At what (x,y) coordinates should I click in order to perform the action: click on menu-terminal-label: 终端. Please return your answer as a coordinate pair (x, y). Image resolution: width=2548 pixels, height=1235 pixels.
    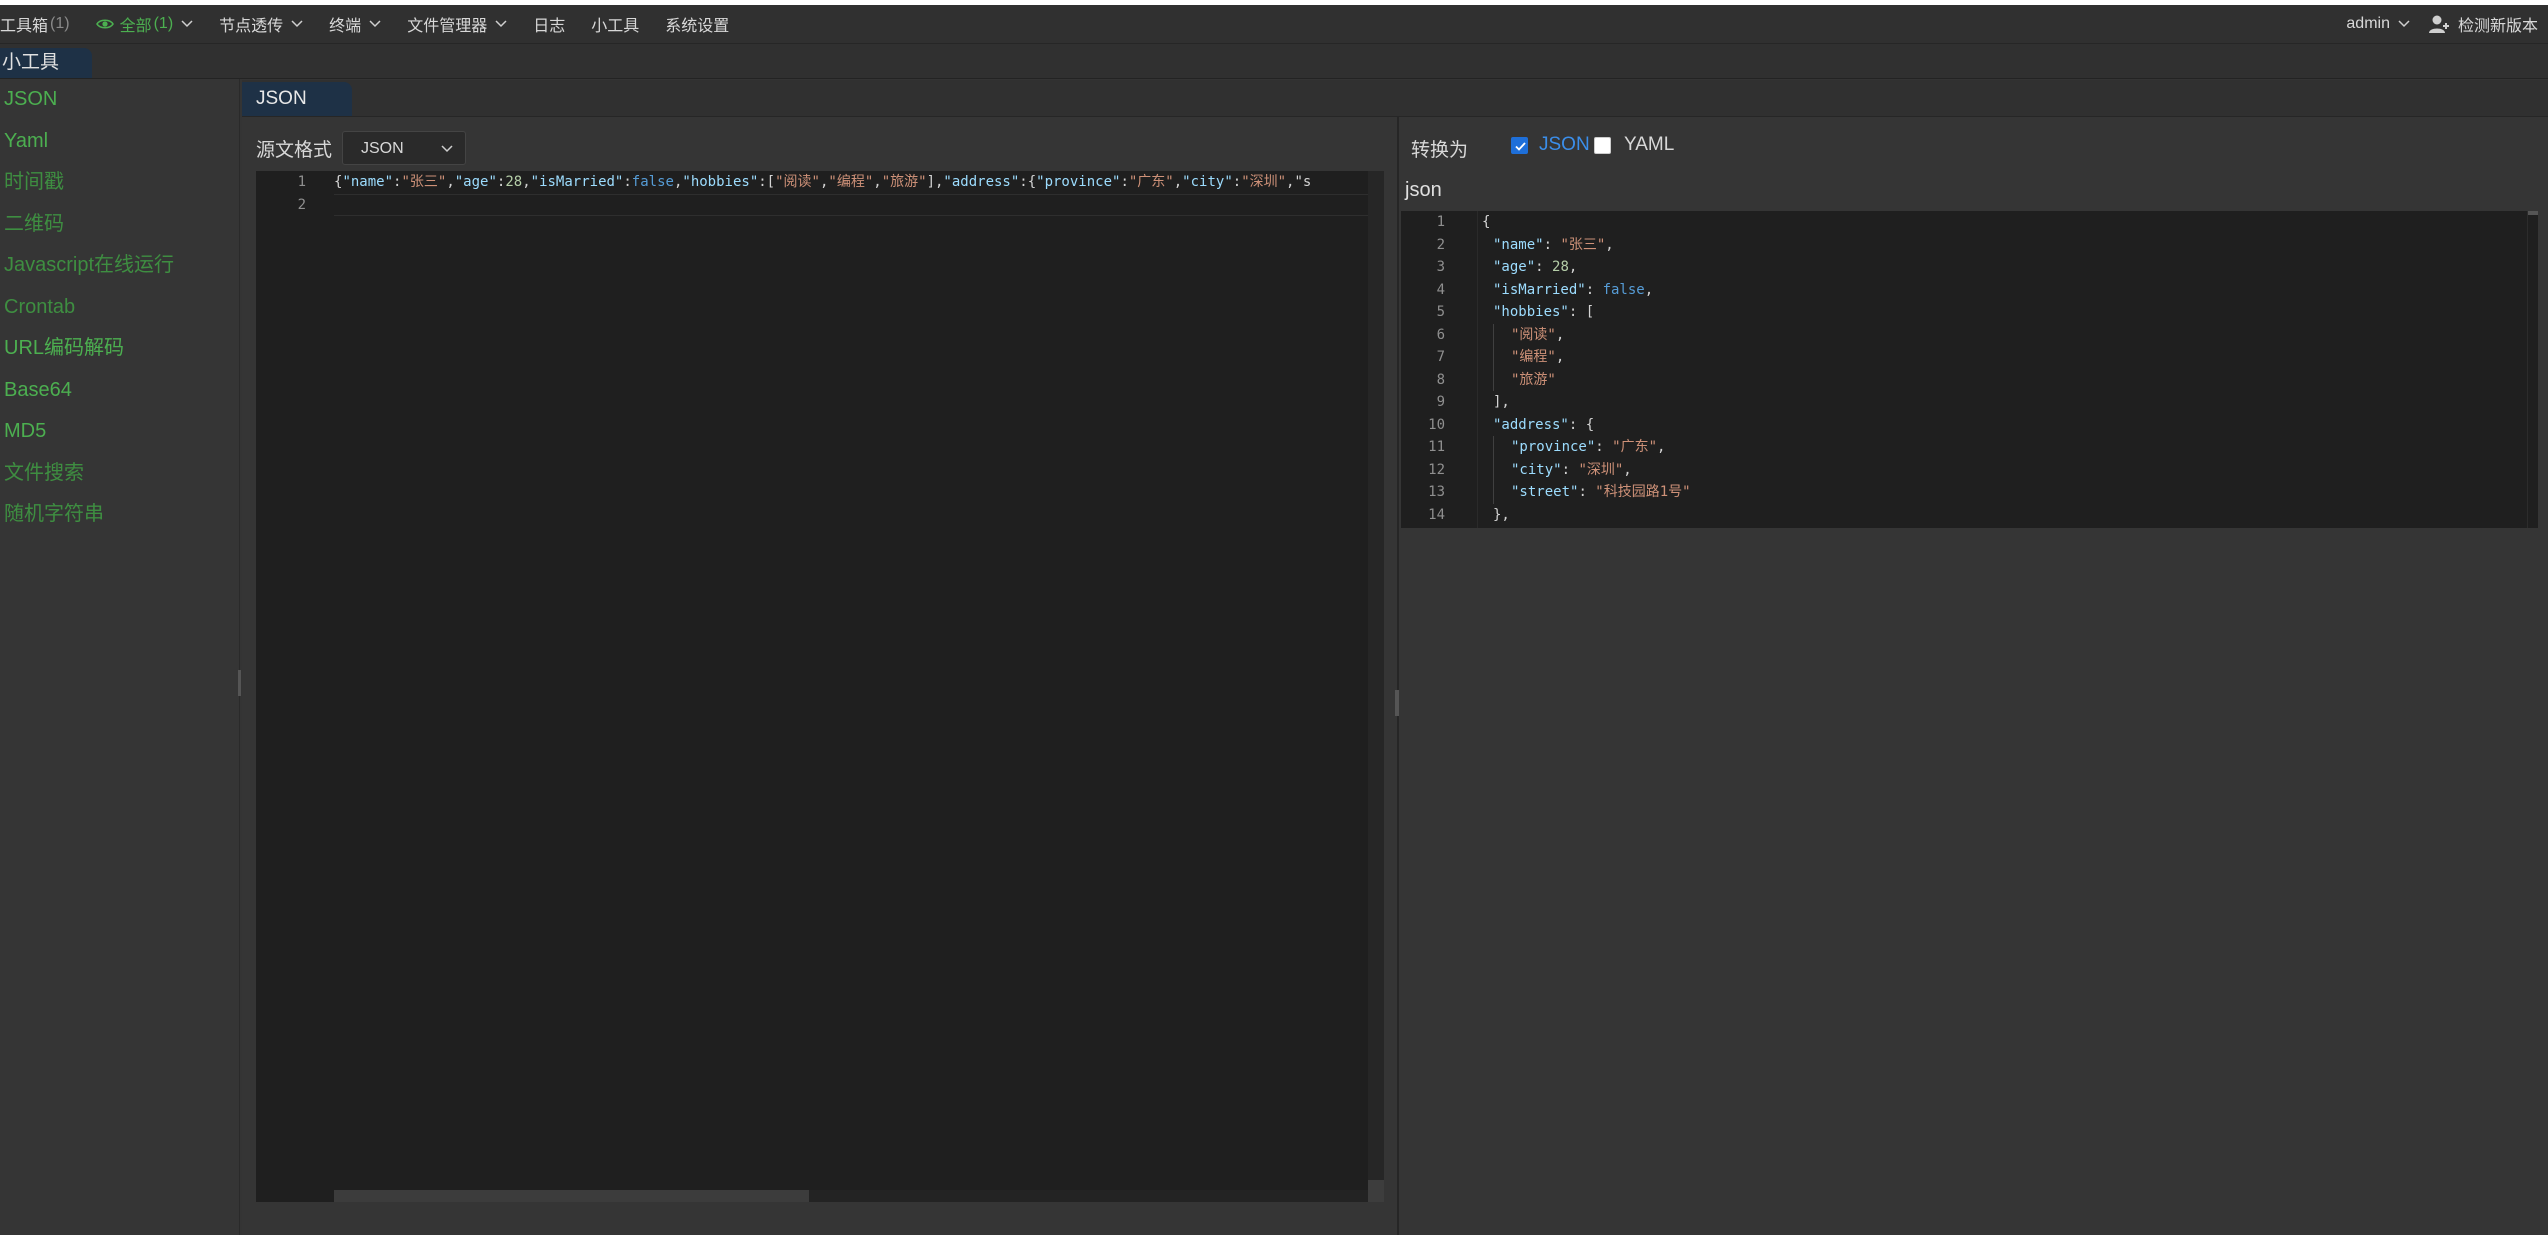
    Looking at the image, I should click on (345, 26).